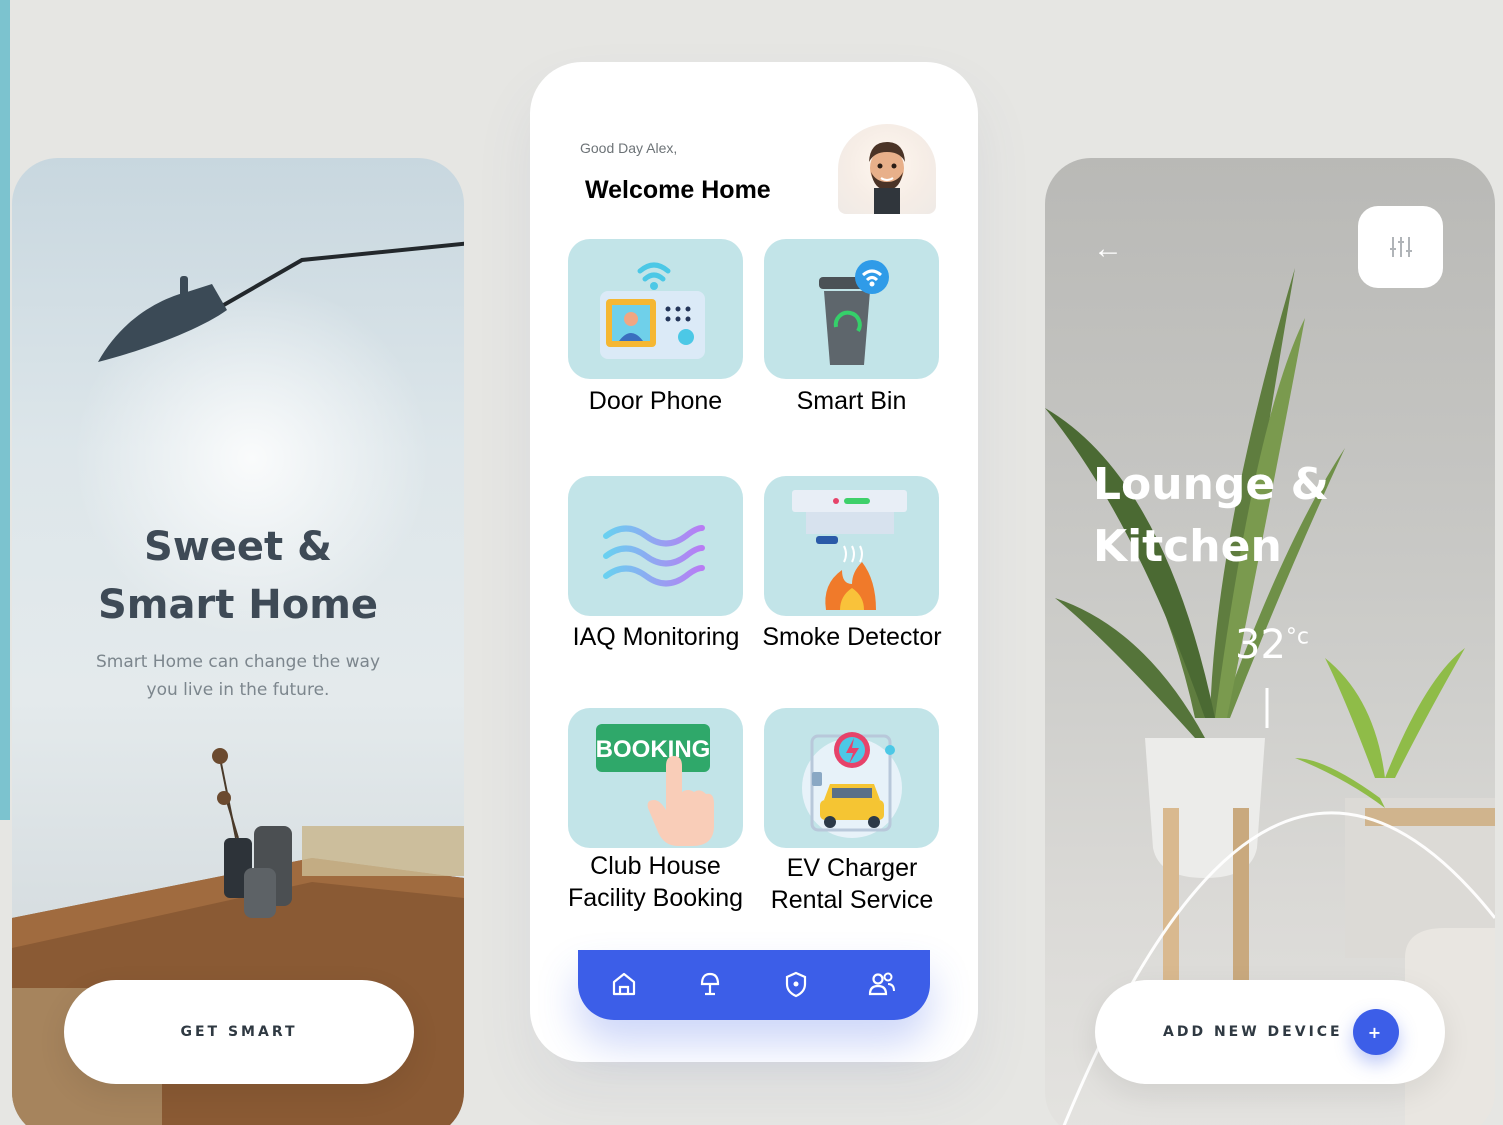 The height and width of the screenshot is (1125, 1503). I want to click on tile-label: IAQ Monitoring, so click(656, 637).